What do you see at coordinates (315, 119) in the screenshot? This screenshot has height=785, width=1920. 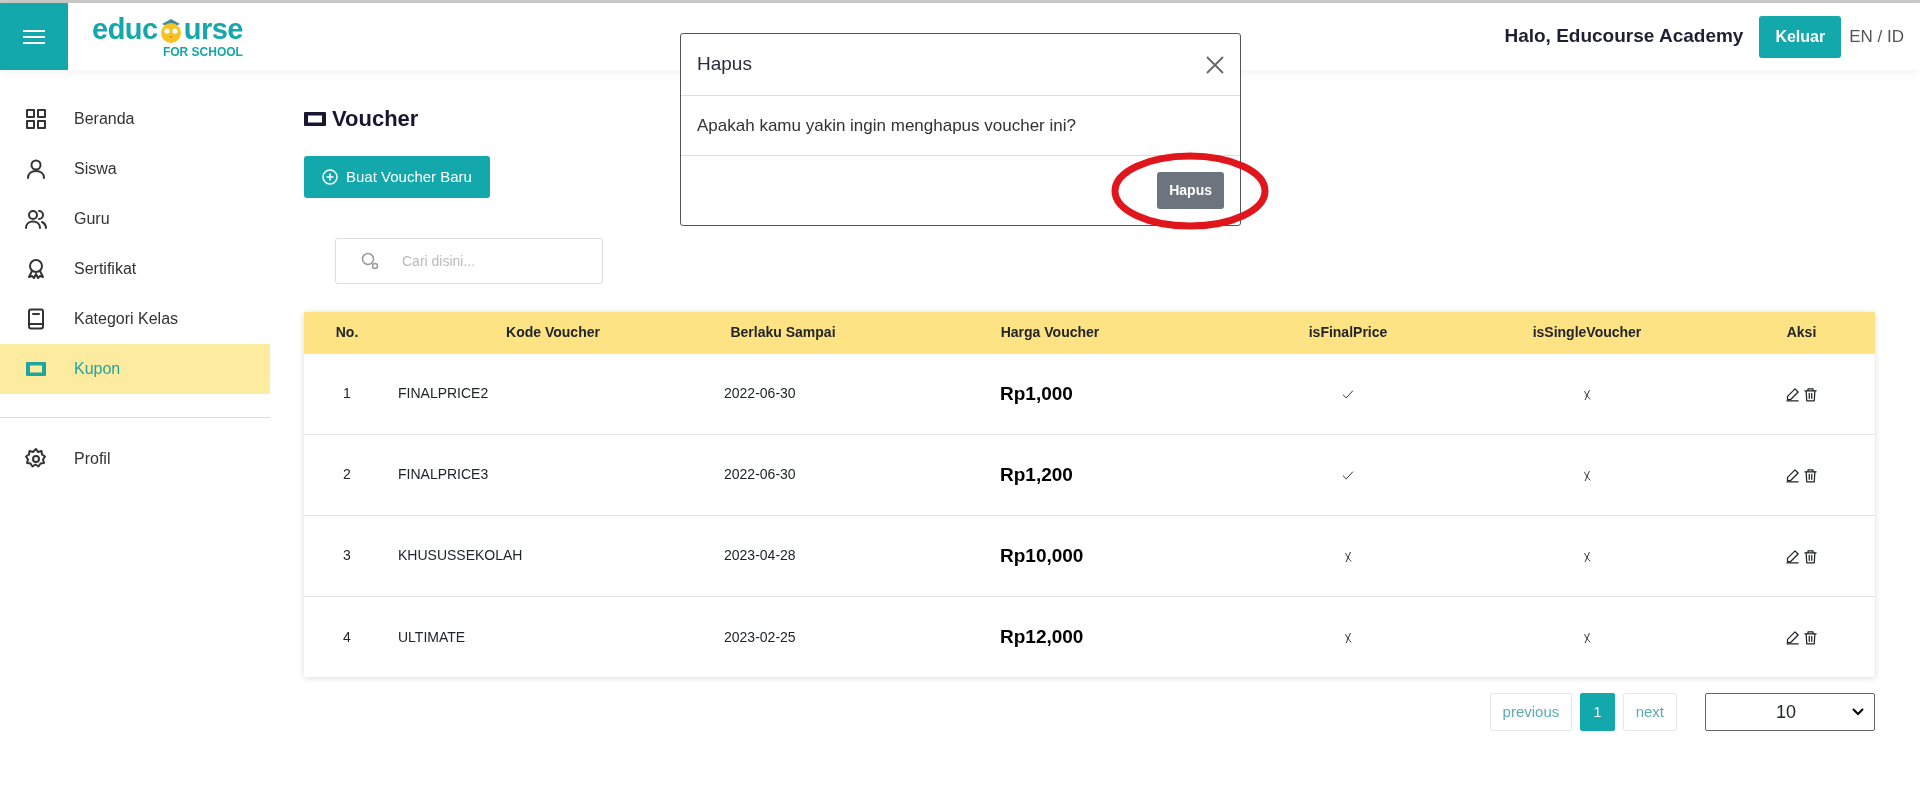 I see `ticket-icon` at bounding box center [315, 119].